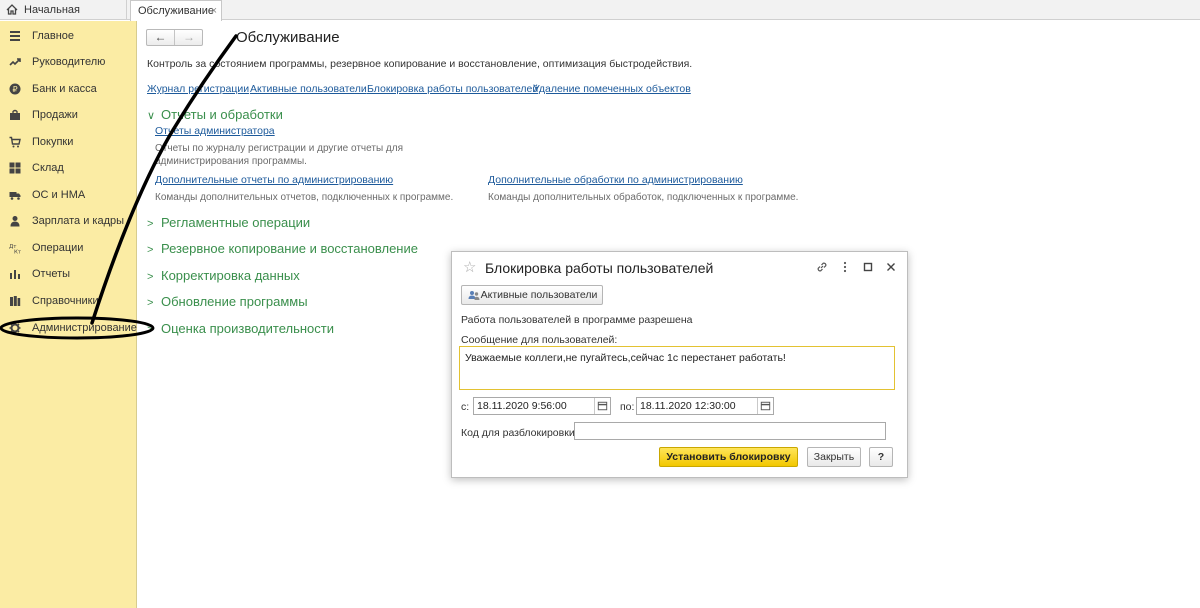 Image resolution: width=1200 pixels, height=608 pixels. What do you see at coordinates (15, 328) in the screenshot?
I see `gear-icon` at bounding box center [15, 328].